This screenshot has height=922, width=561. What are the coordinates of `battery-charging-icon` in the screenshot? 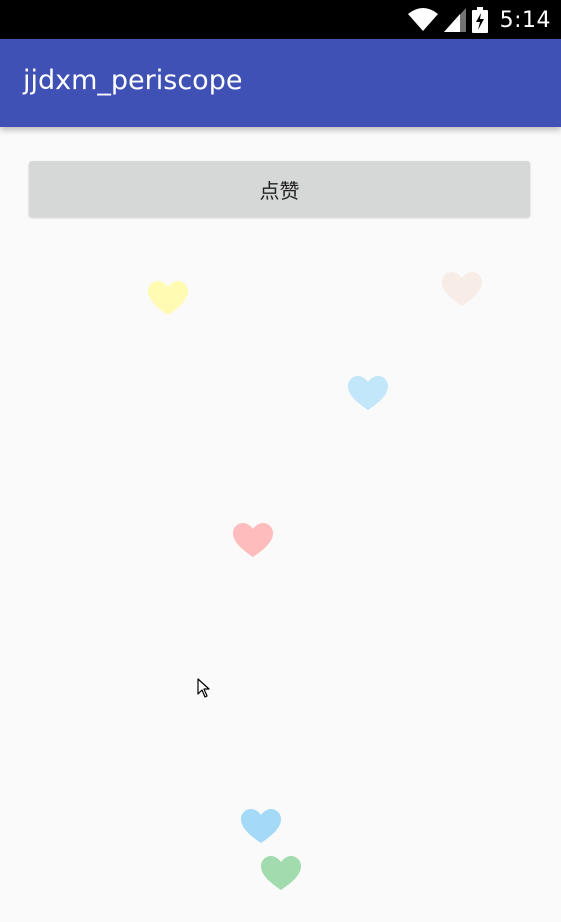 It's located at (479, 20).